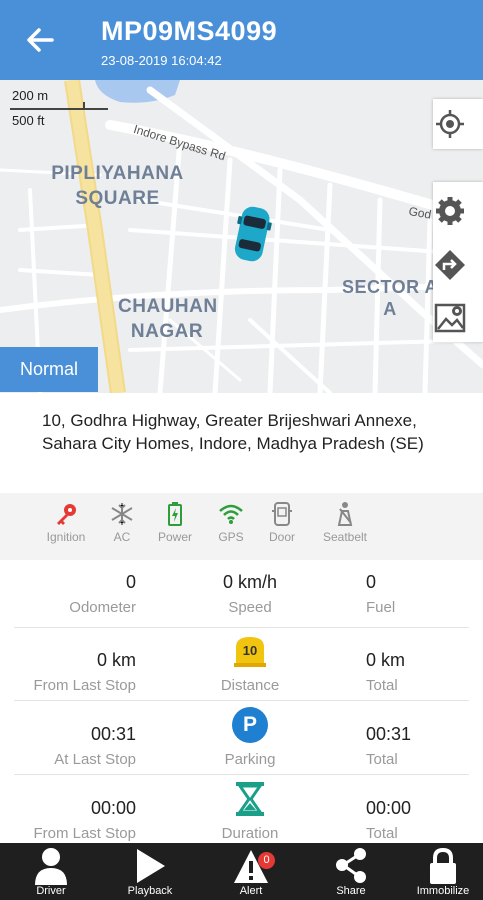  I want to click on alert-count-badge: 0, so click(266, 860).